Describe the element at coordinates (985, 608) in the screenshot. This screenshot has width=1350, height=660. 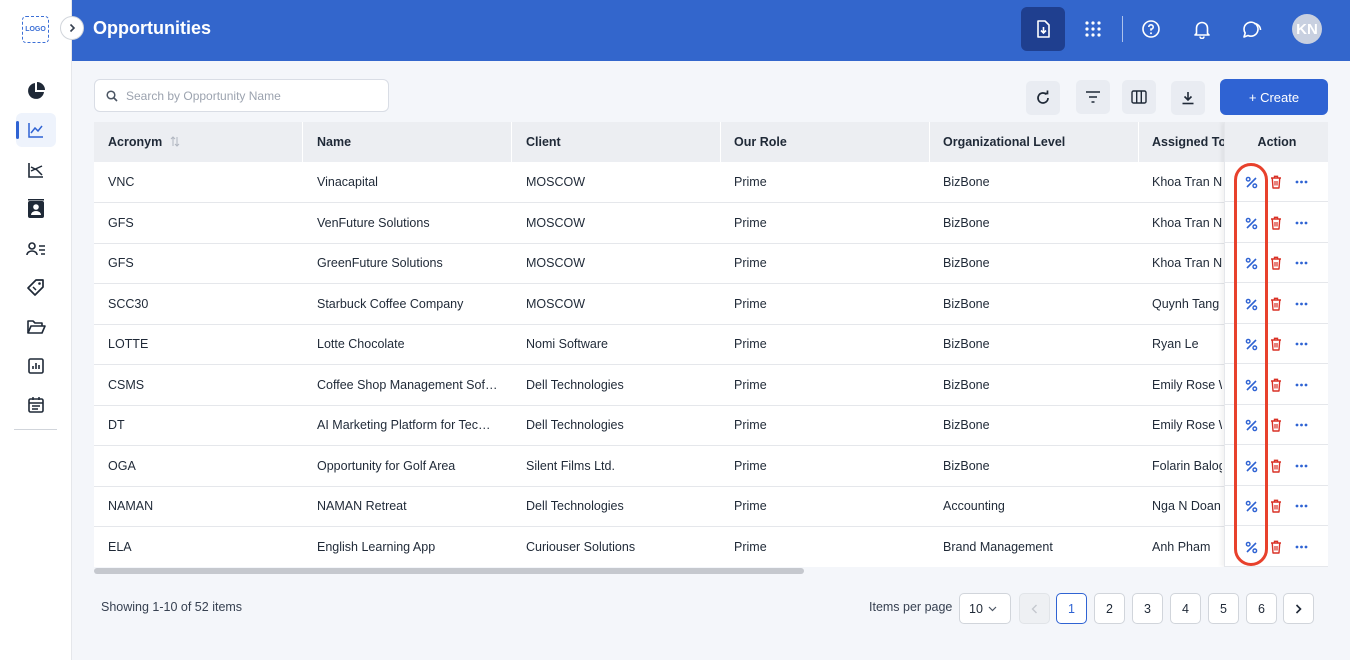
I see `items-per-page-select: 10` at that location.